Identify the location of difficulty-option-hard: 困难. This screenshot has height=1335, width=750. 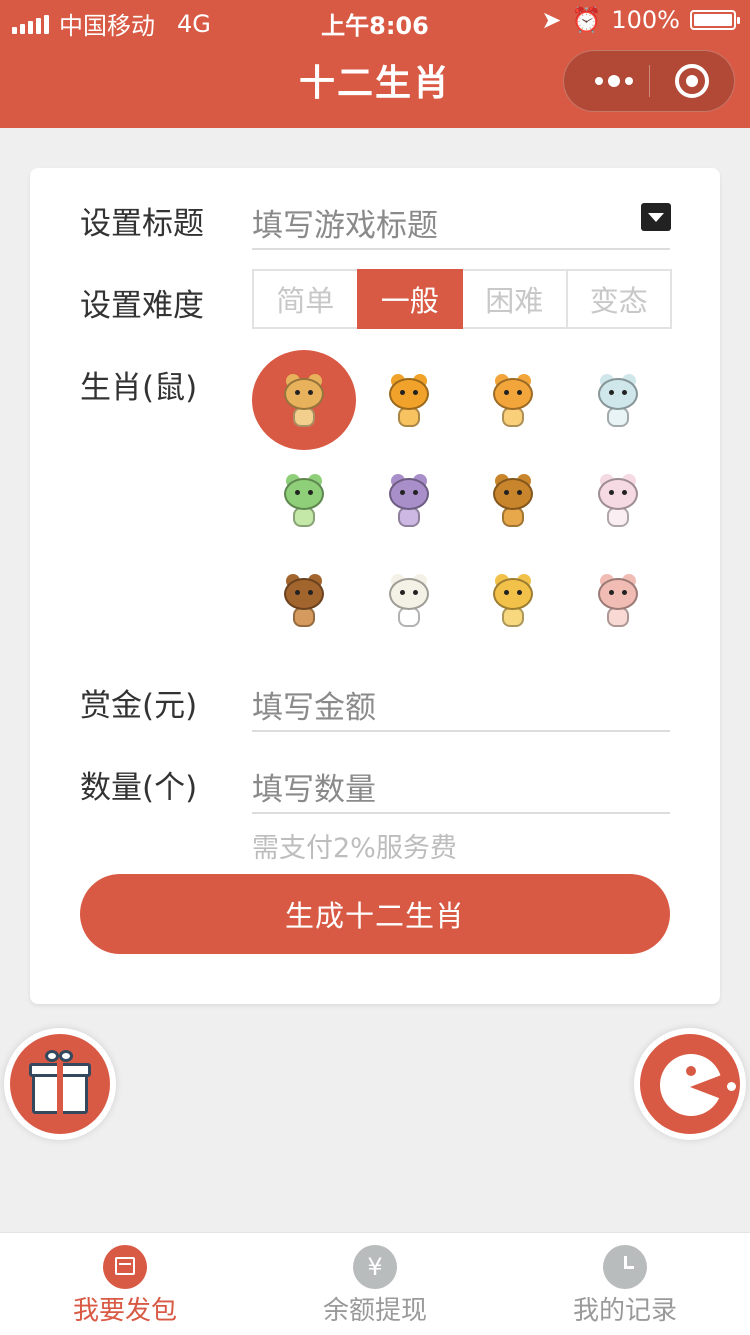
(514, 299).